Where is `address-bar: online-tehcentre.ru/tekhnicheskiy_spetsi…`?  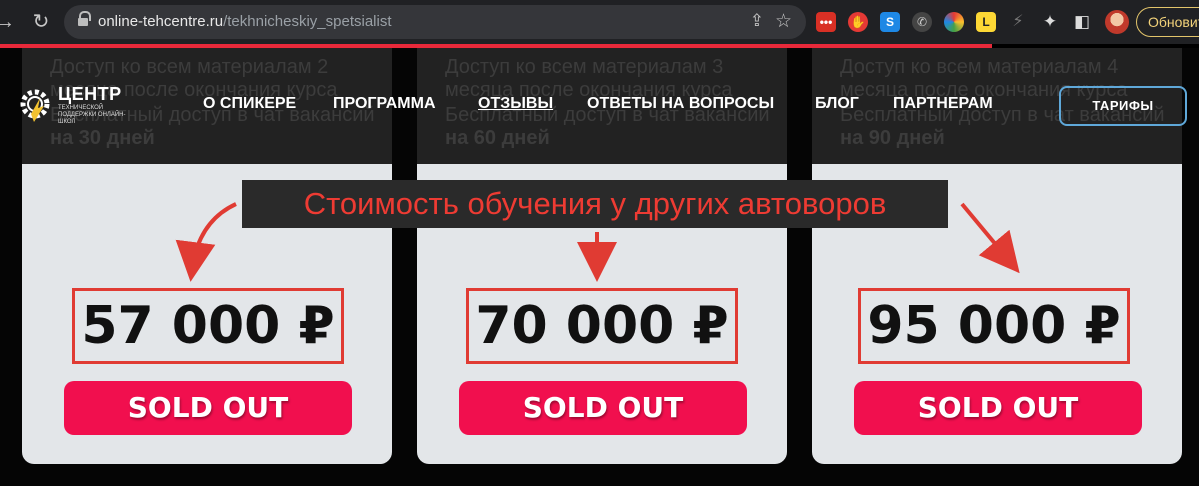 address-bar: online-tehcentre.ru/tekhnicheskiy_spetsi… is located at coordinates (435, 22).